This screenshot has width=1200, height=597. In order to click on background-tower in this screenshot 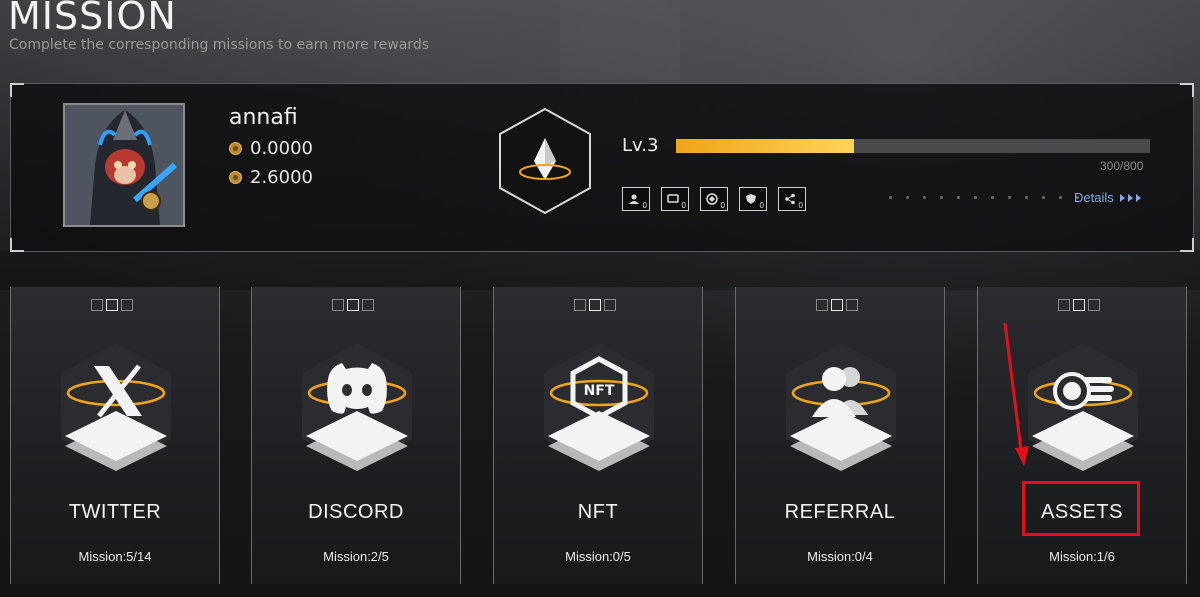, I will do `click(620, 40)`.